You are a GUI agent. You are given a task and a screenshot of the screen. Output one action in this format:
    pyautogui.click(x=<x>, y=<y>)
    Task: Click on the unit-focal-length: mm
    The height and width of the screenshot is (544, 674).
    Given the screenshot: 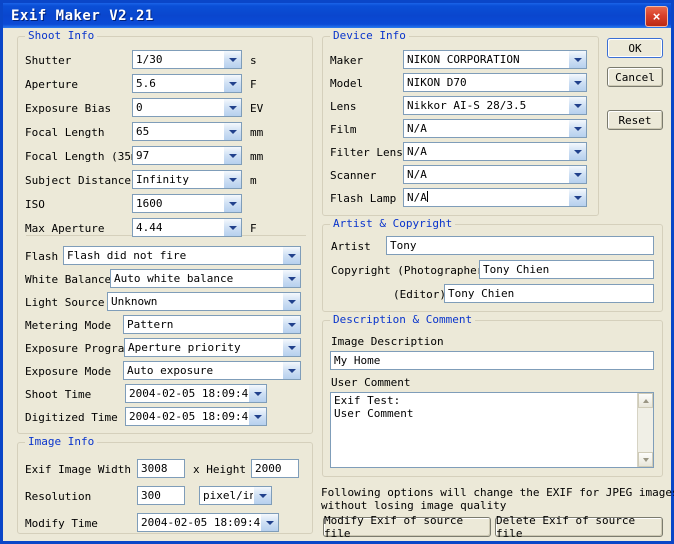 What is the action you would take?
    pyautogui.click(x=257, y=132)
    